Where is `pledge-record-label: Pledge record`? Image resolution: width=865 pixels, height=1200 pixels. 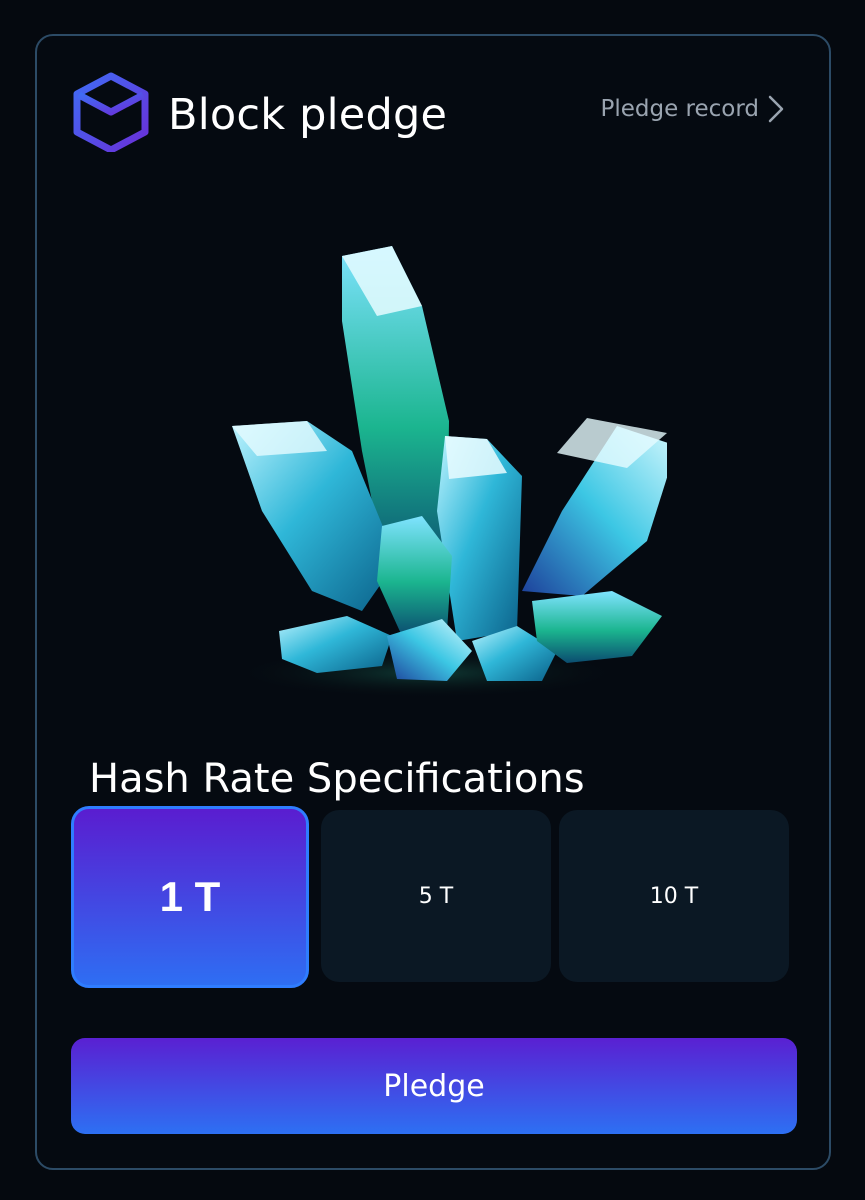
pledge-record-label: Pledge record is located at coordinates (679, 109).